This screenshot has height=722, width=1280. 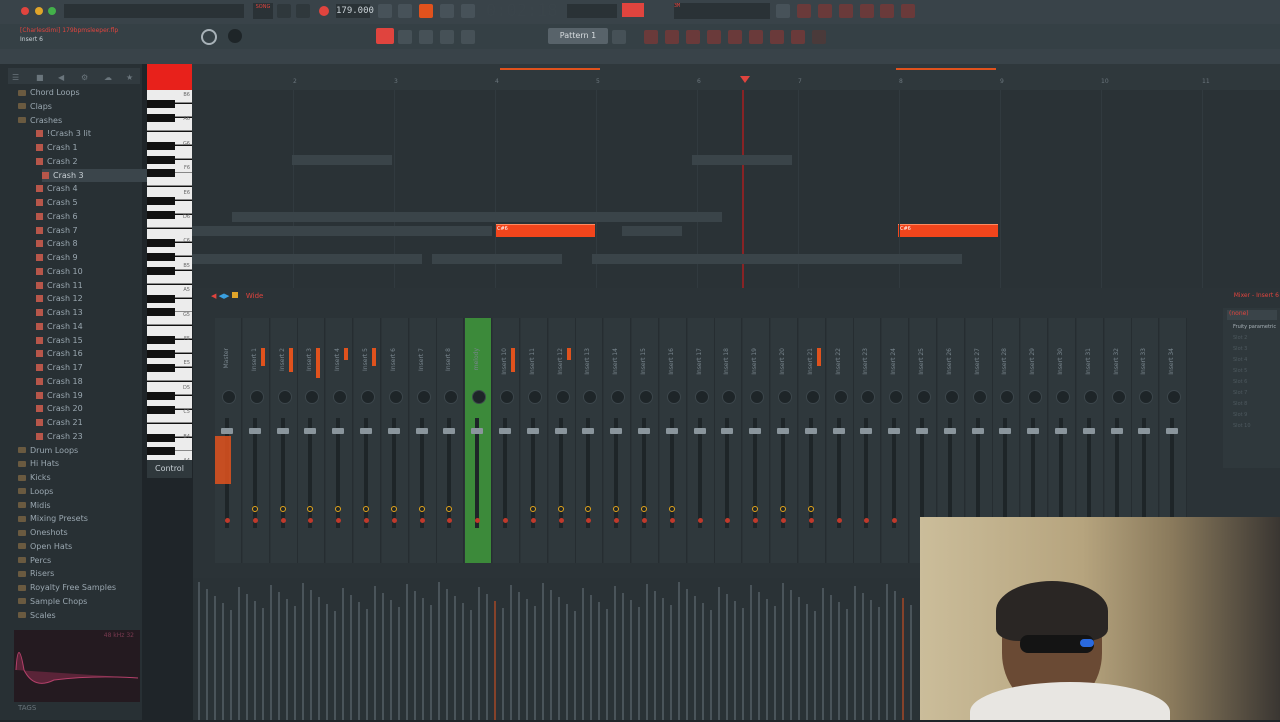 I want to click on browser-item: Crash 7, so click(x=98, y=230).